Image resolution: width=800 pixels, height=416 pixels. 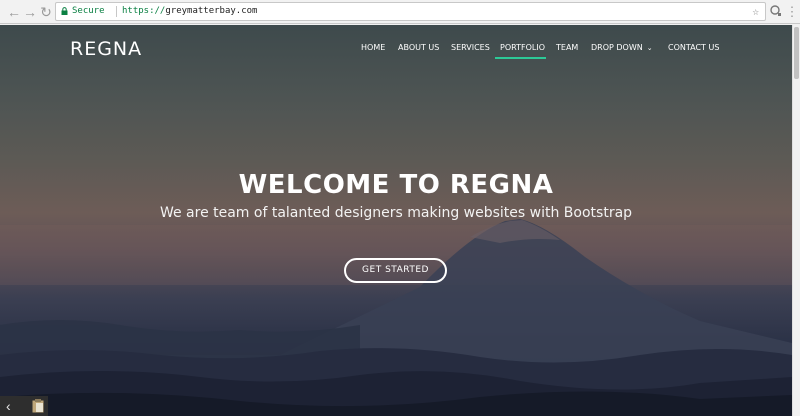 I want to click on lock-icon, so click(x=64, y=11).